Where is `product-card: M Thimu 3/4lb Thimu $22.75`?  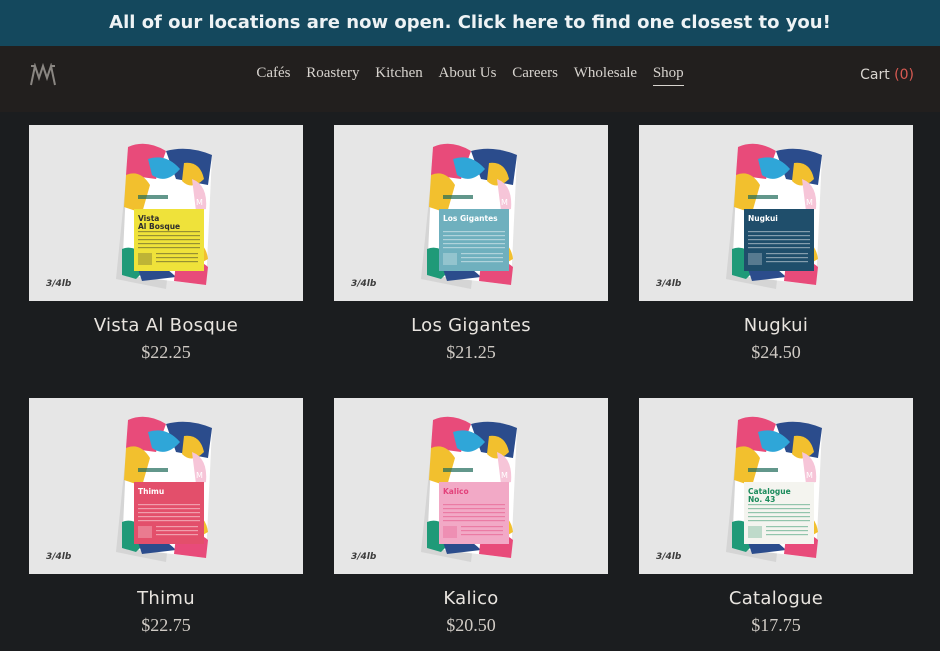
product-card: M Thimu 3/4lb Thimu $22.75 is located at coordinates (166, 517).